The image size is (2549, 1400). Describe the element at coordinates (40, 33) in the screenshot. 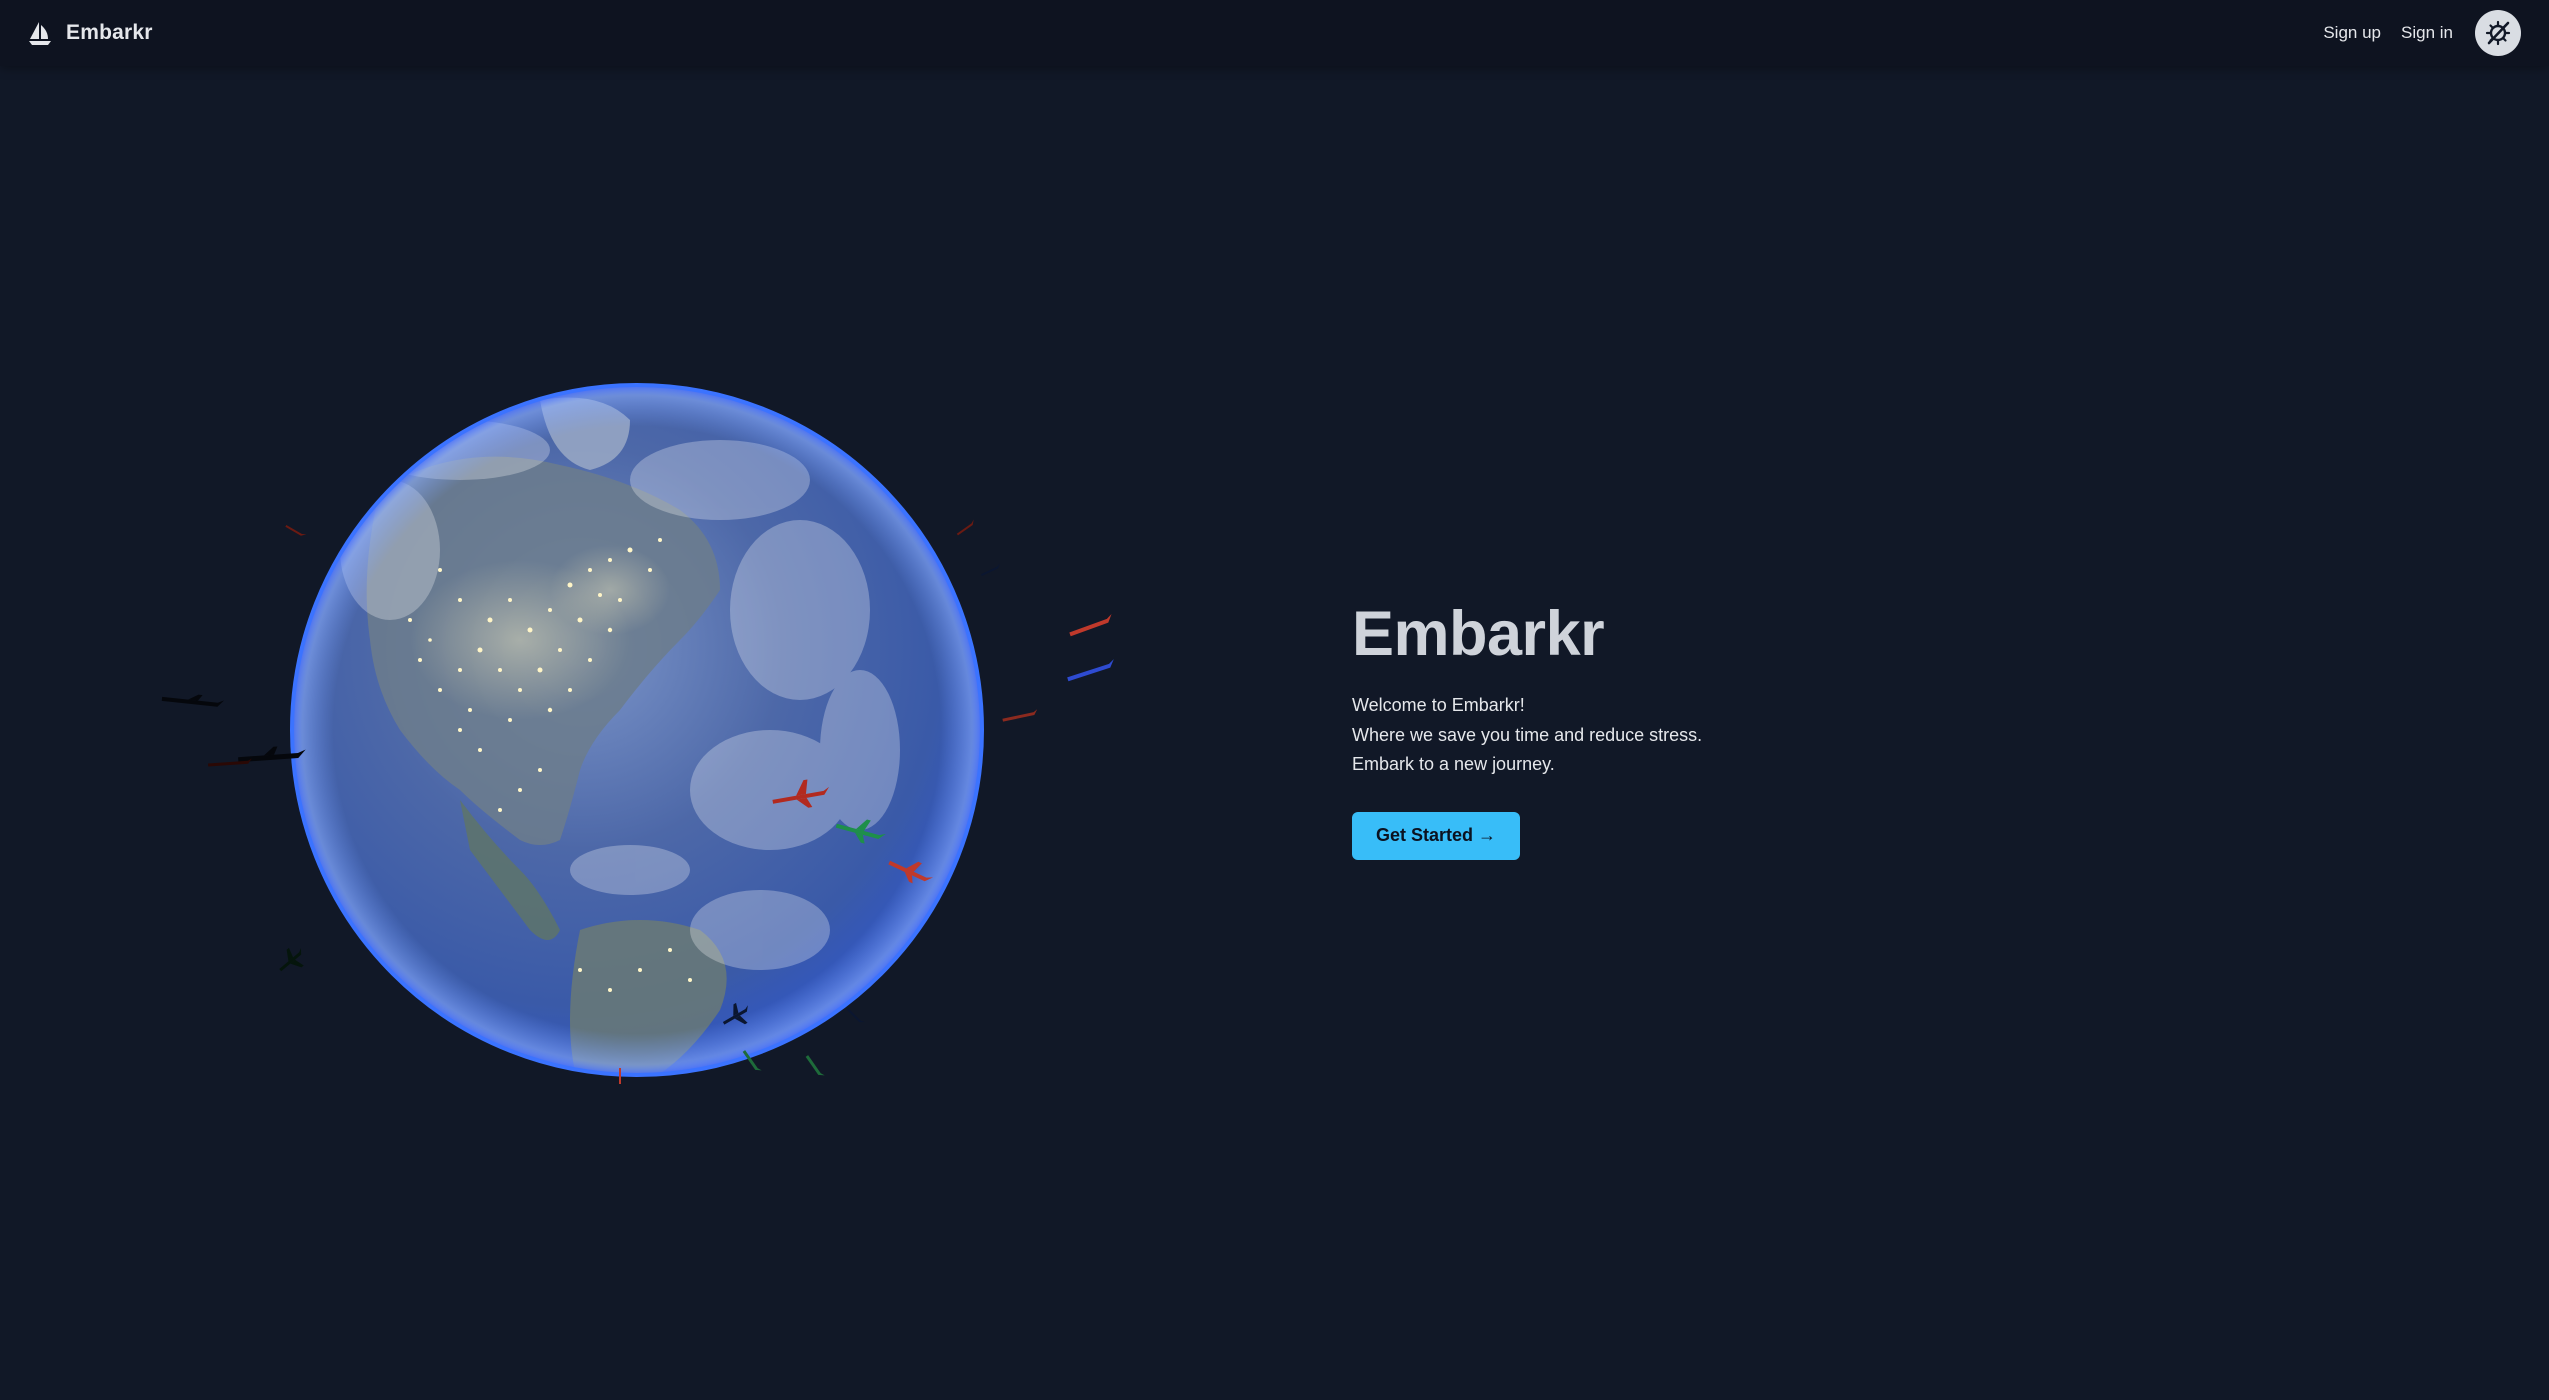

I see `sailboat-icon` at that location.